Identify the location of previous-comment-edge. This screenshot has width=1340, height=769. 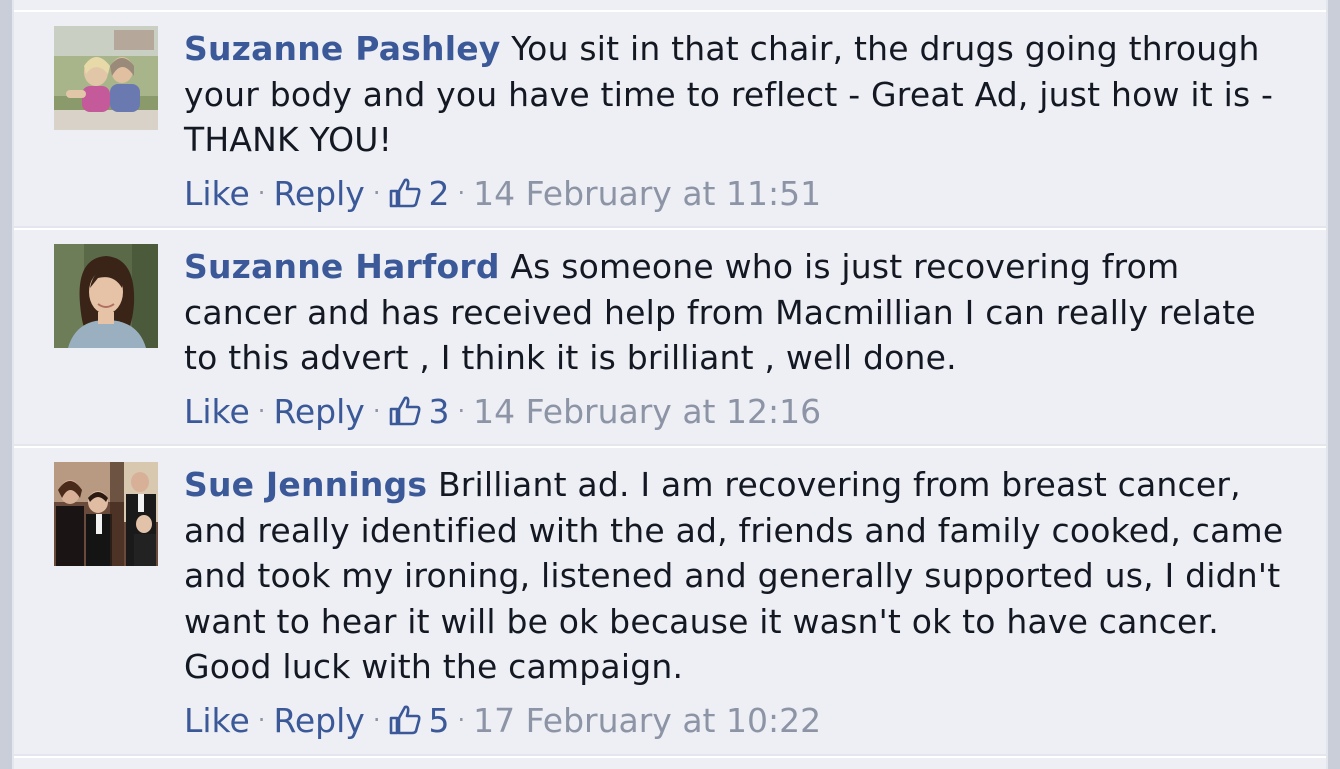
(670, 5).